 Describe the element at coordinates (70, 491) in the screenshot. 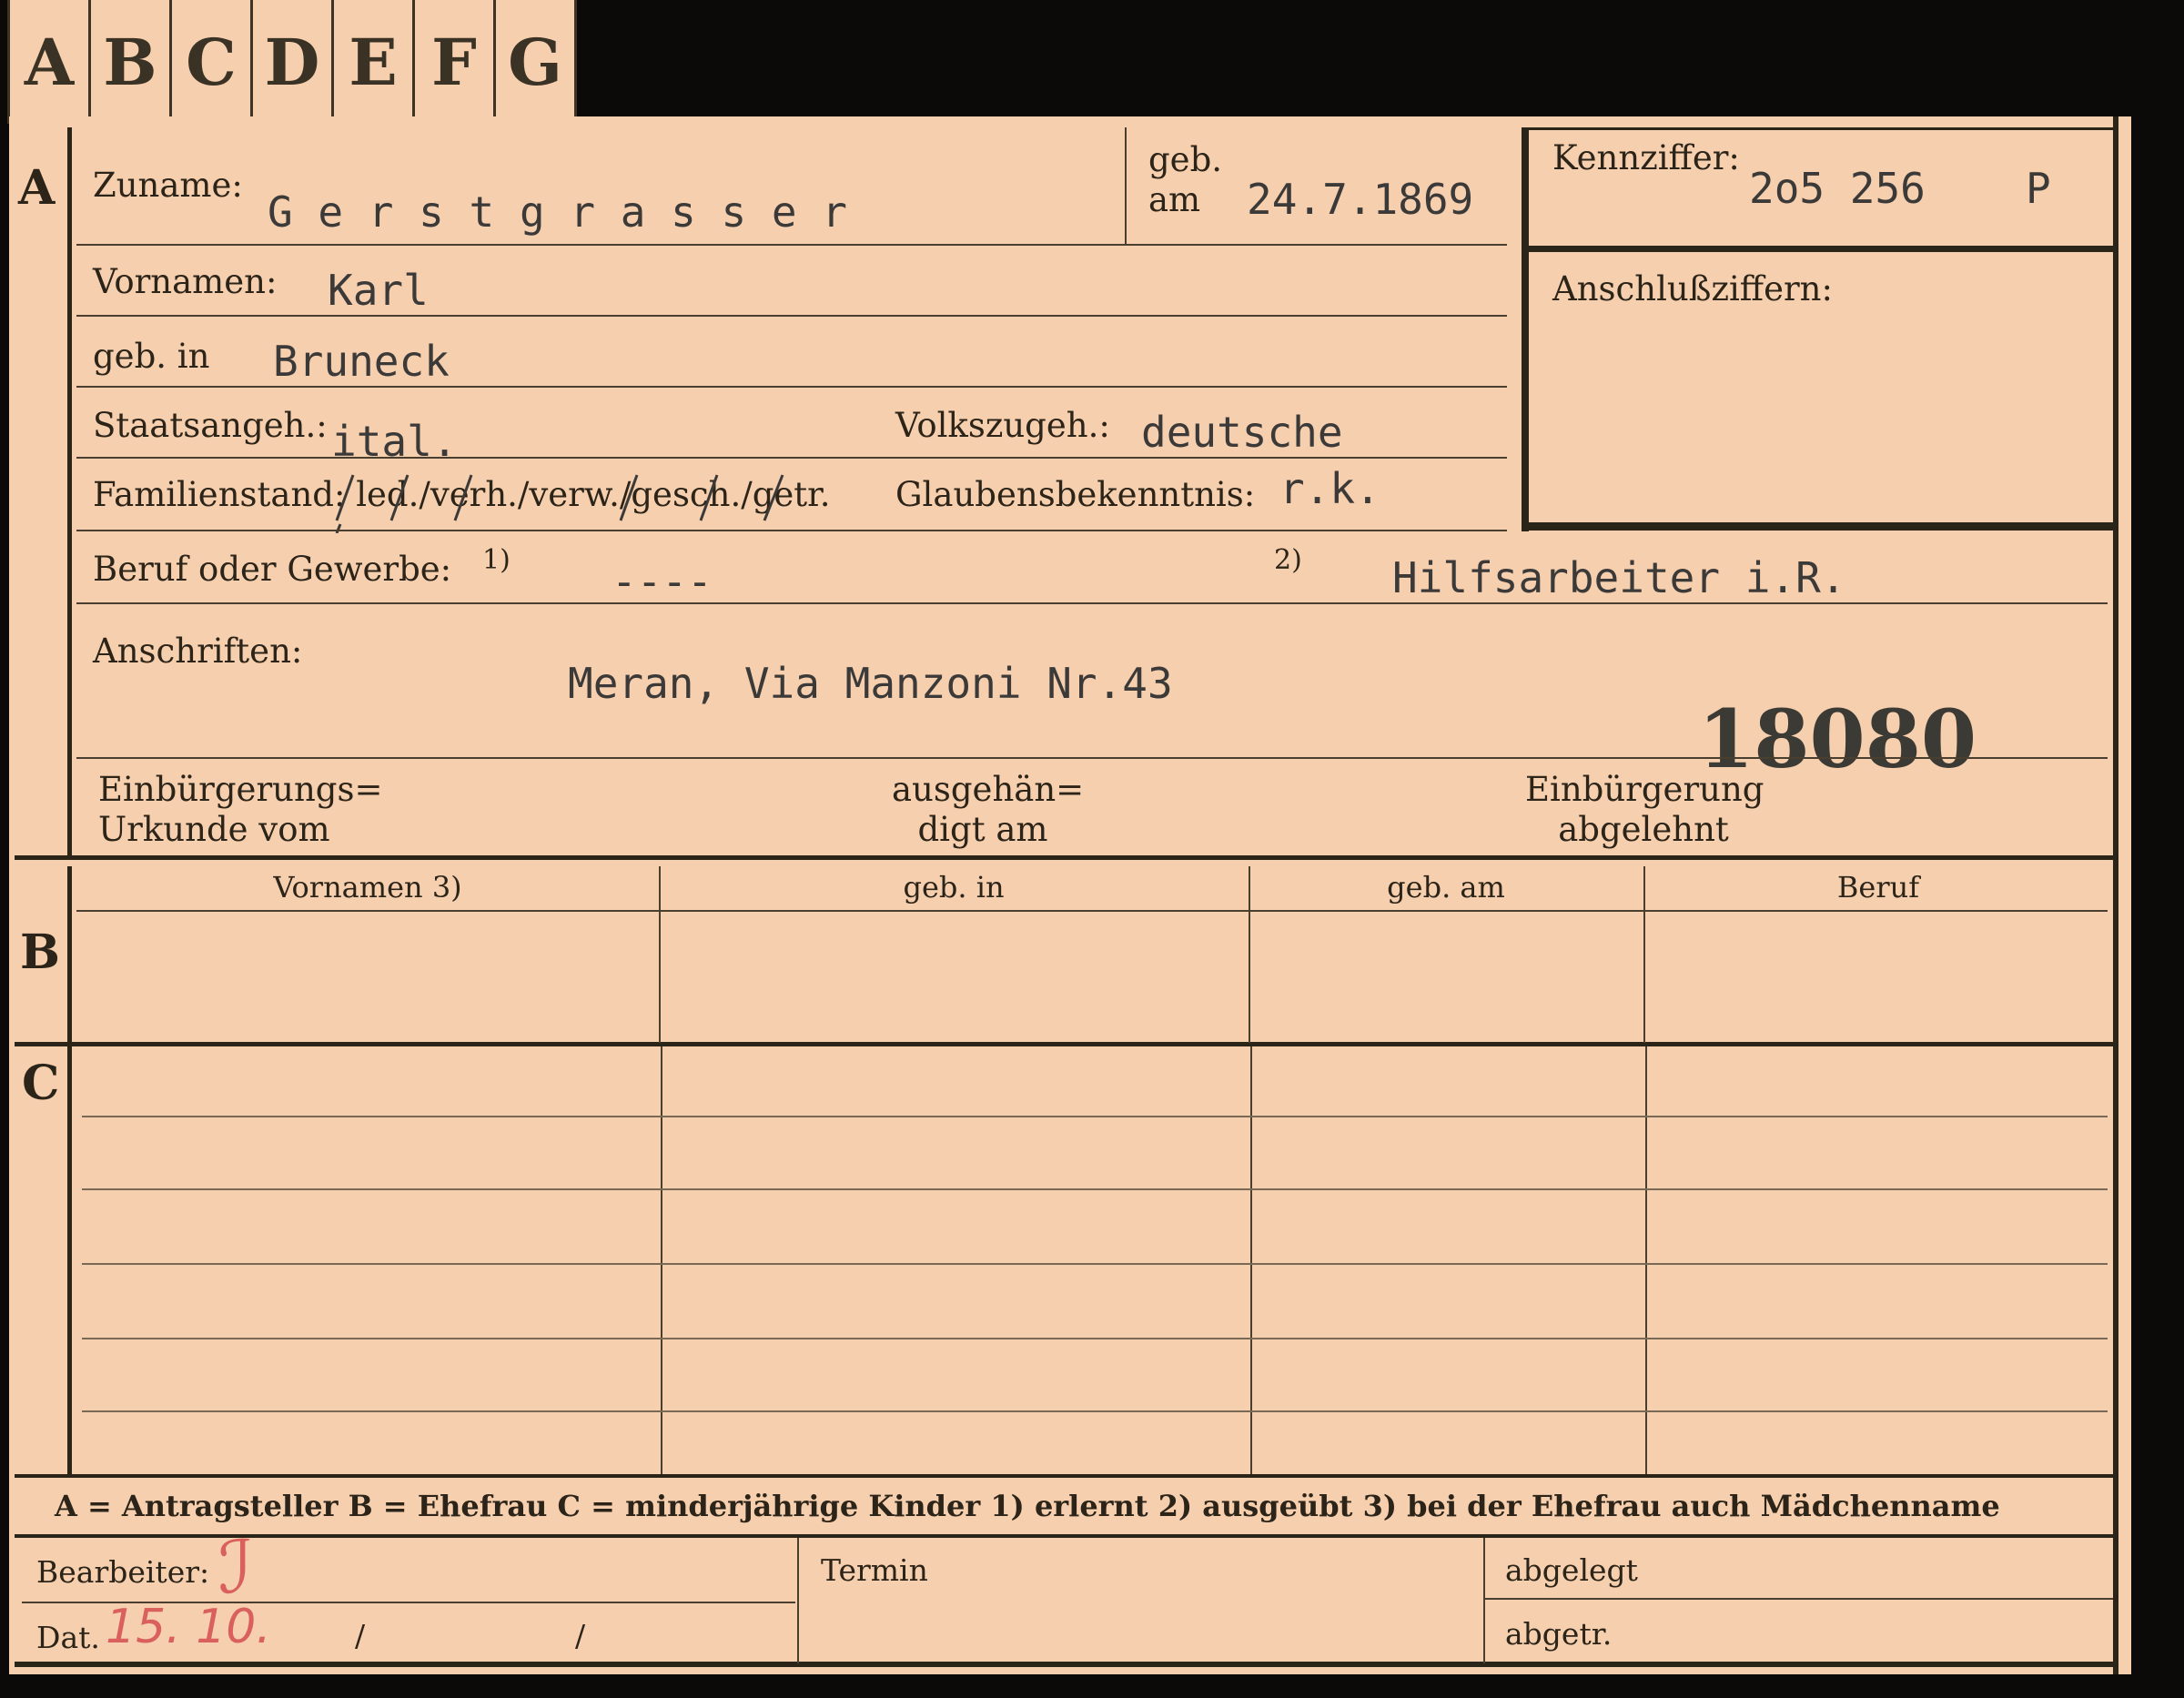

I see `section-a-left-rule` at that location.